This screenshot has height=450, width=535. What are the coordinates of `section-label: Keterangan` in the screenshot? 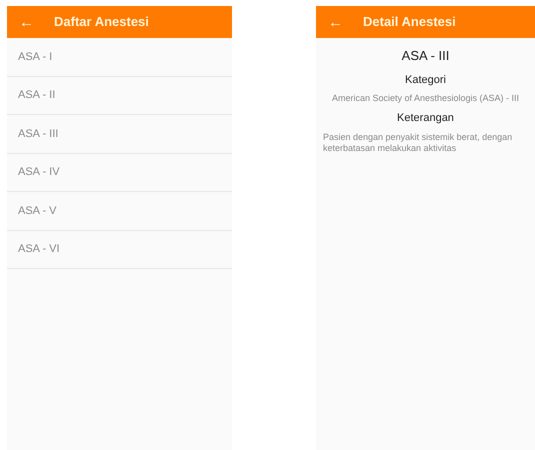 It's located at (425, 118).